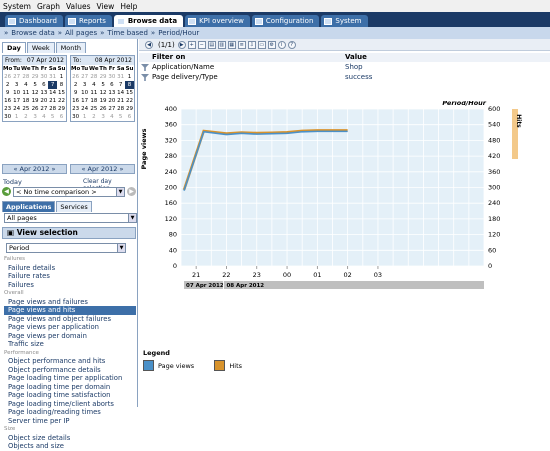  I want to click on calendar-day: 31, so click(52, 77).